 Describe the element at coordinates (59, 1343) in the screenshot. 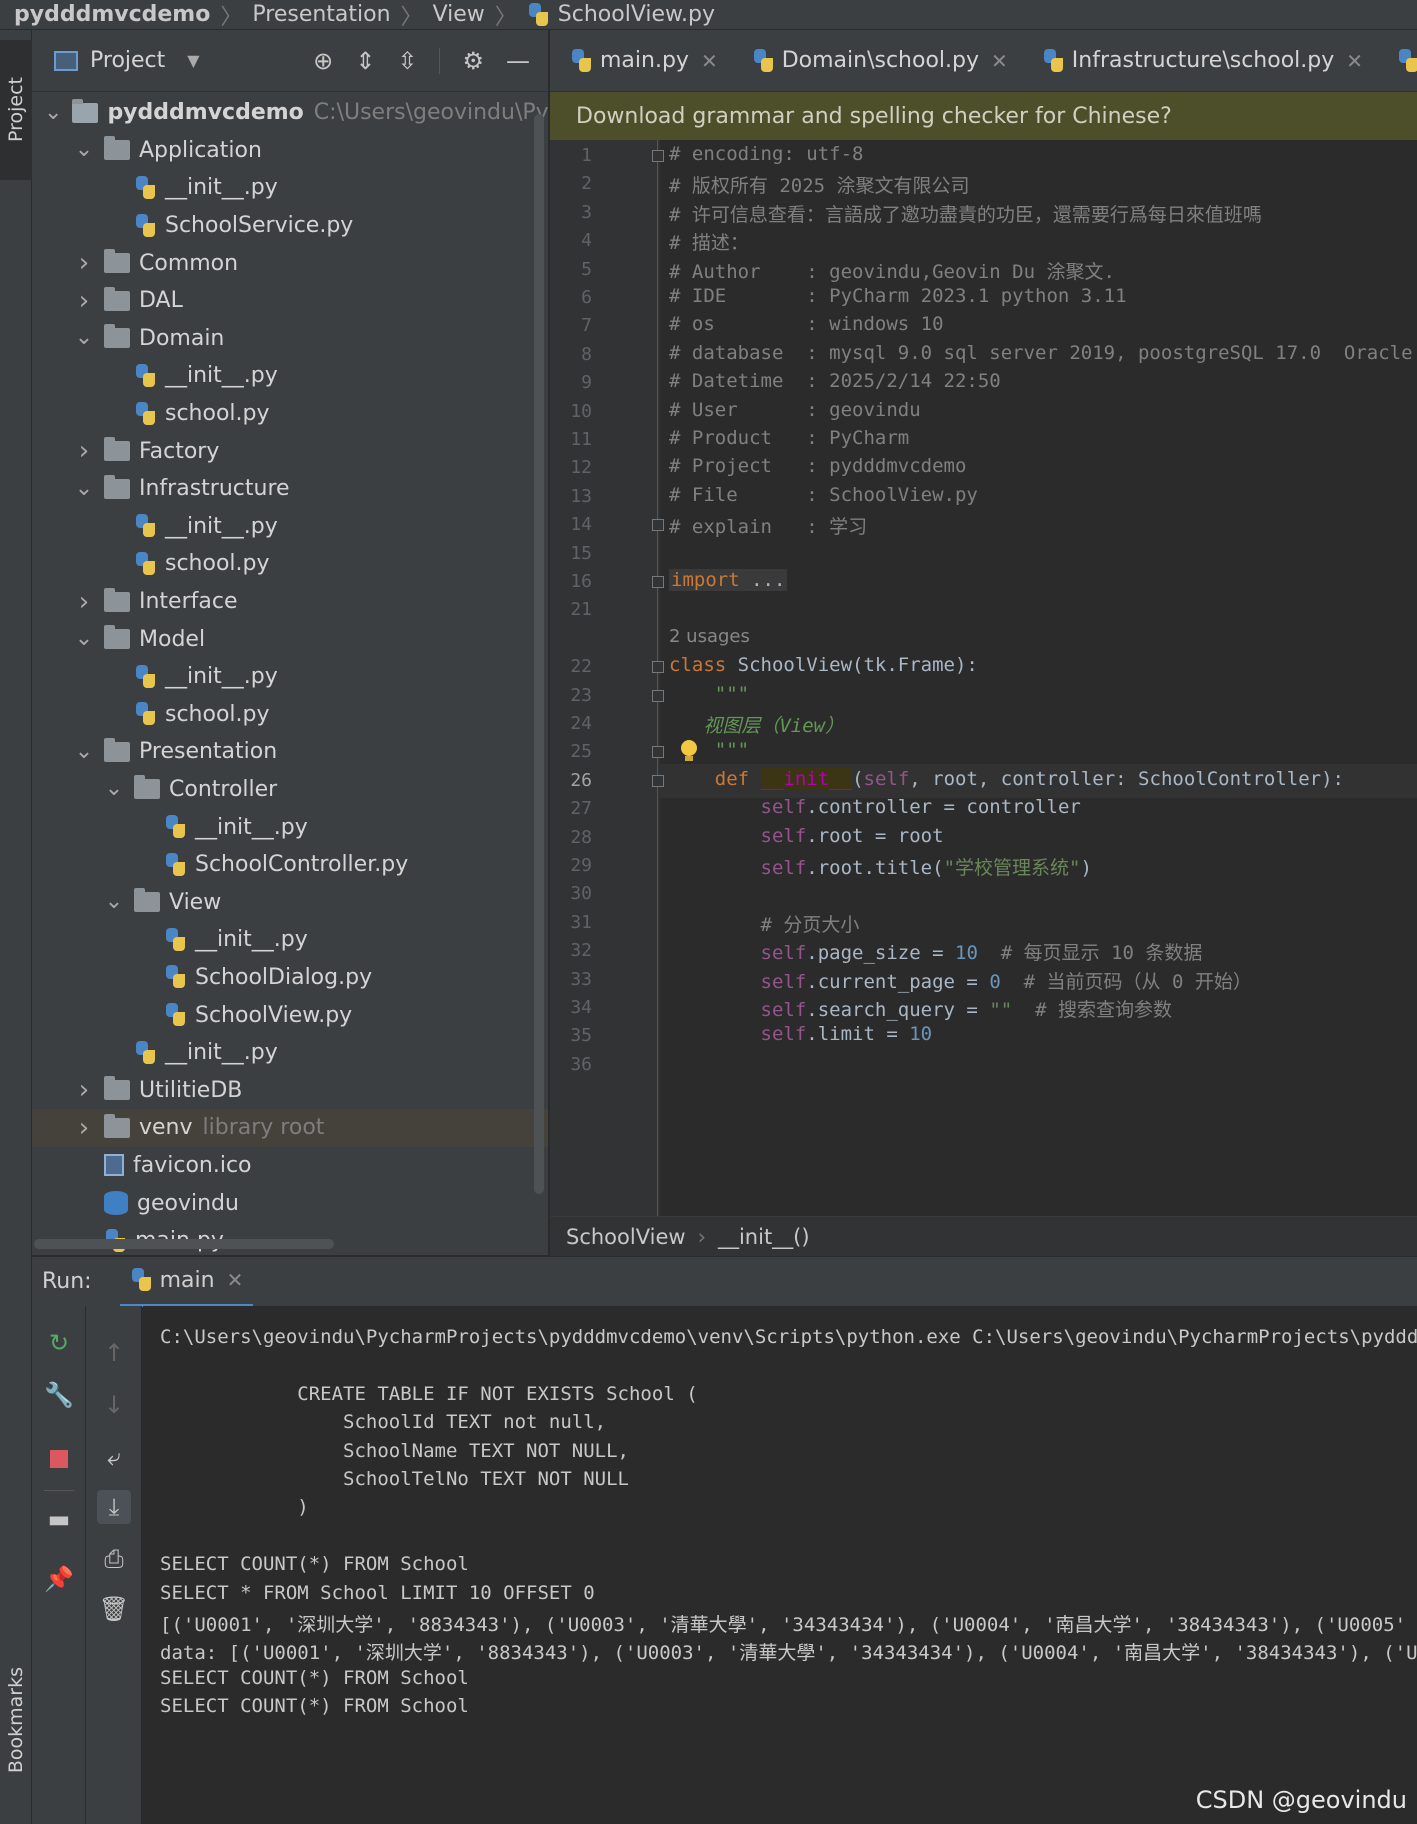

I see `rerun-icon: ↻` at that location.